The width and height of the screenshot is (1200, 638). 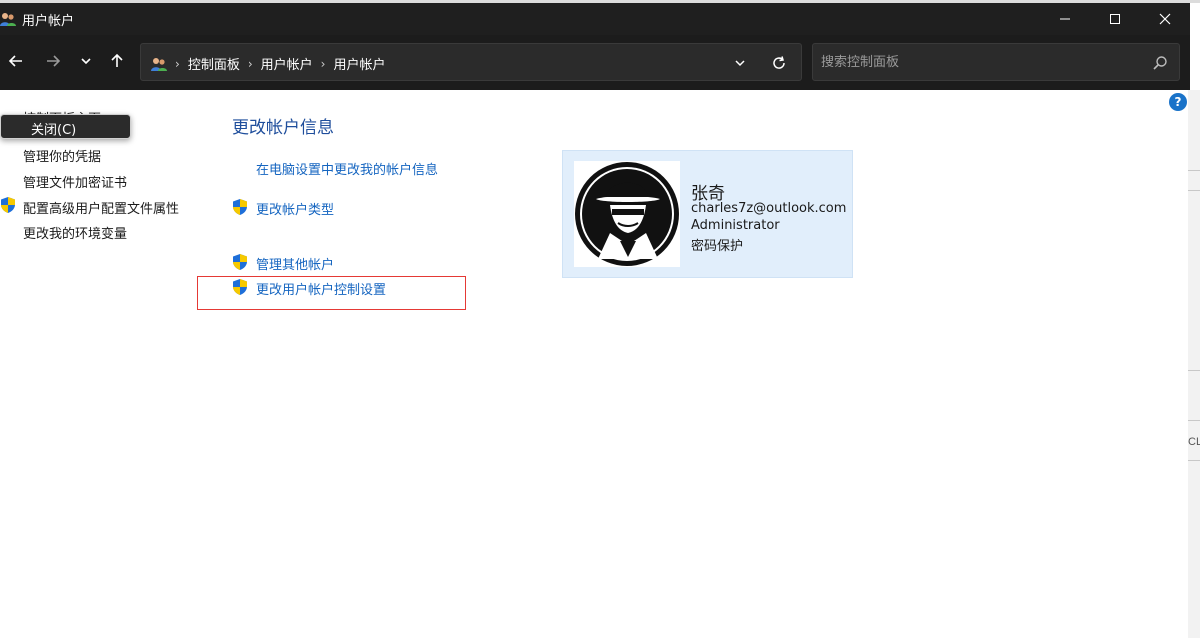 What do you see at coordinates (287, 63) in the screenshot?
I see `breadcrumb-item-user-accounts: 用户帐户` at bounding box center [287, 63].